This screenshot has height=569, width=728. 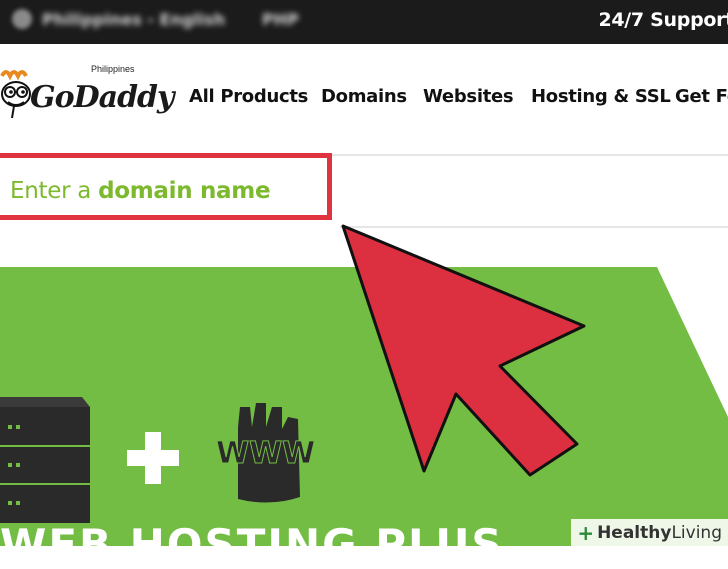 I want to click on domain-search-input: Enter a domain name, so click(x=166, y=186).